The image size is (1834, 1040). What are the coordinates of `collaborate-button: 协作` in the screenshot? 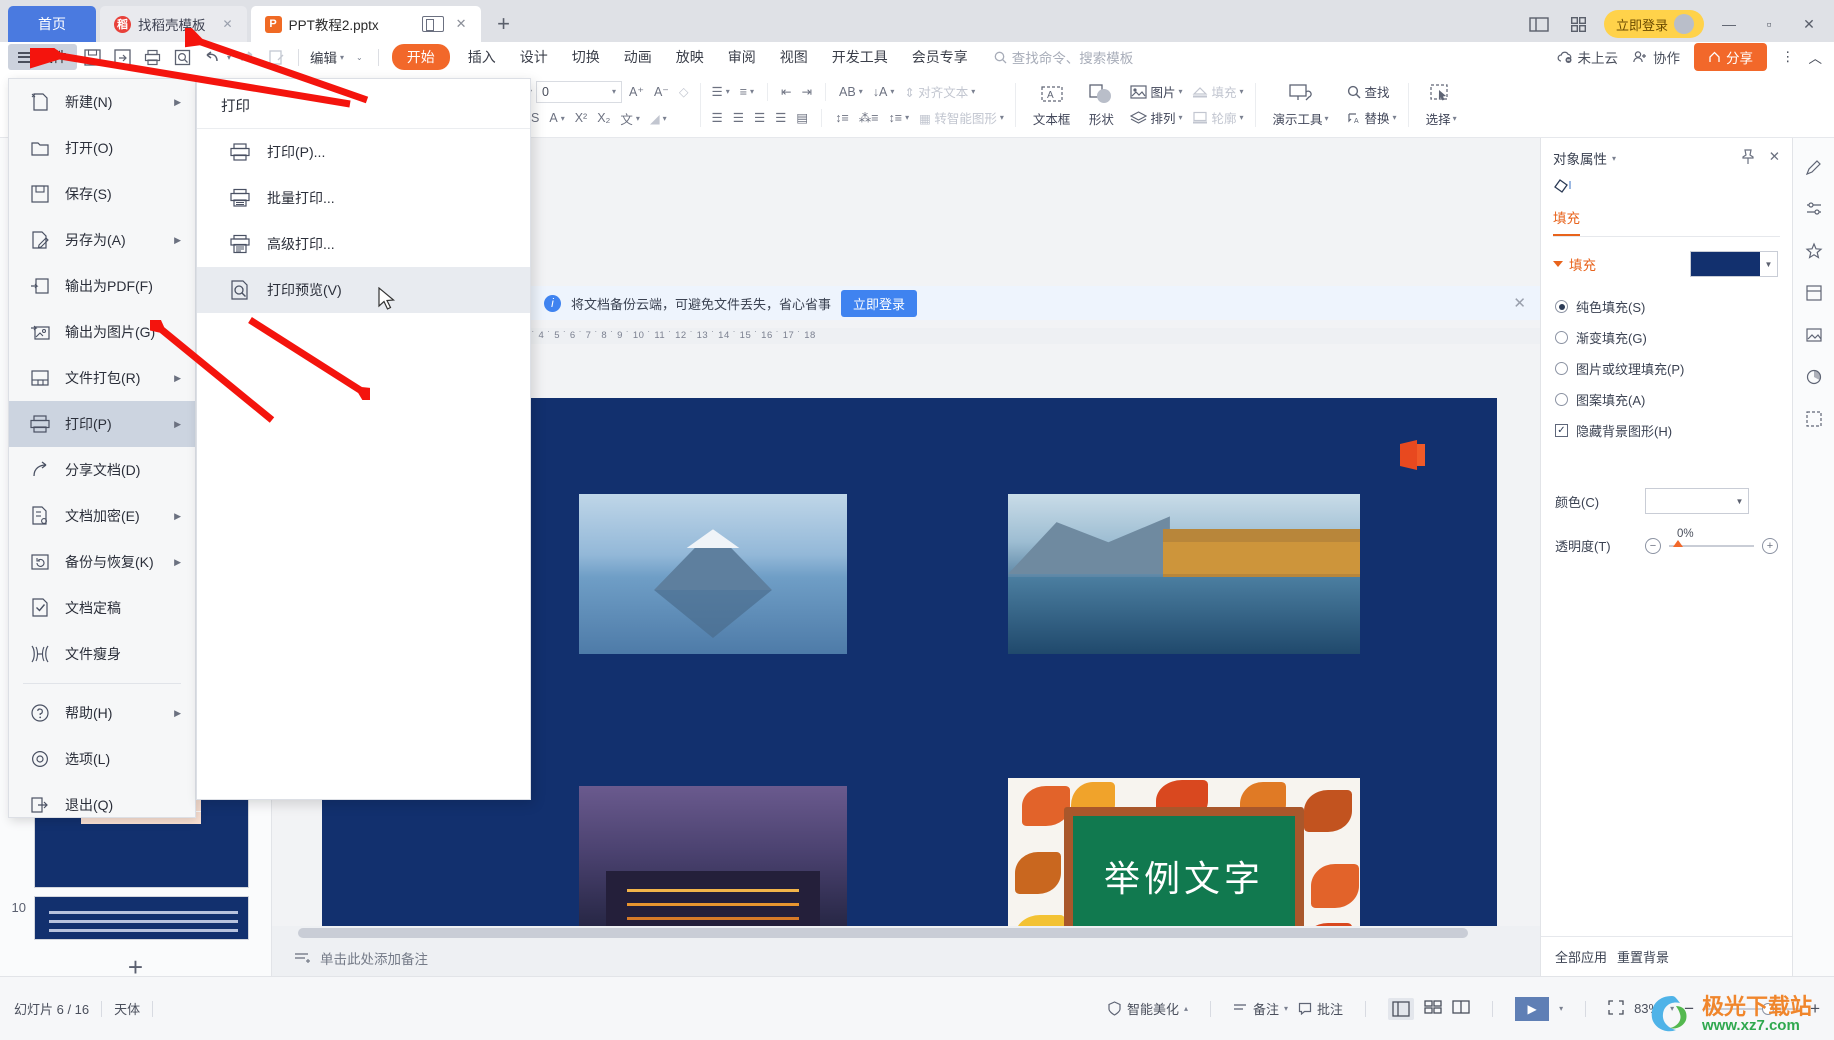 It's located at (1656, 57).